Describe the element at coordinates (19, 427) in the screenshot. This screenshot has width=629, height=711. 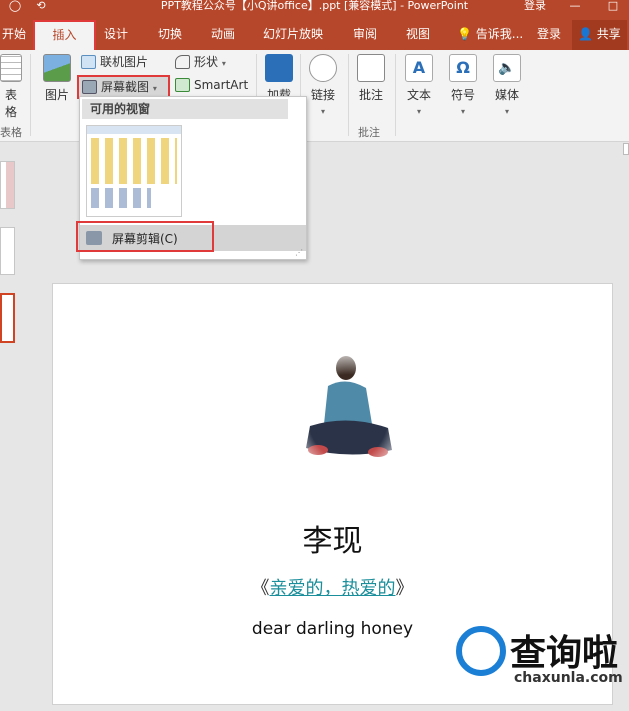
I see `slide-thumbnails-pane` at that location.